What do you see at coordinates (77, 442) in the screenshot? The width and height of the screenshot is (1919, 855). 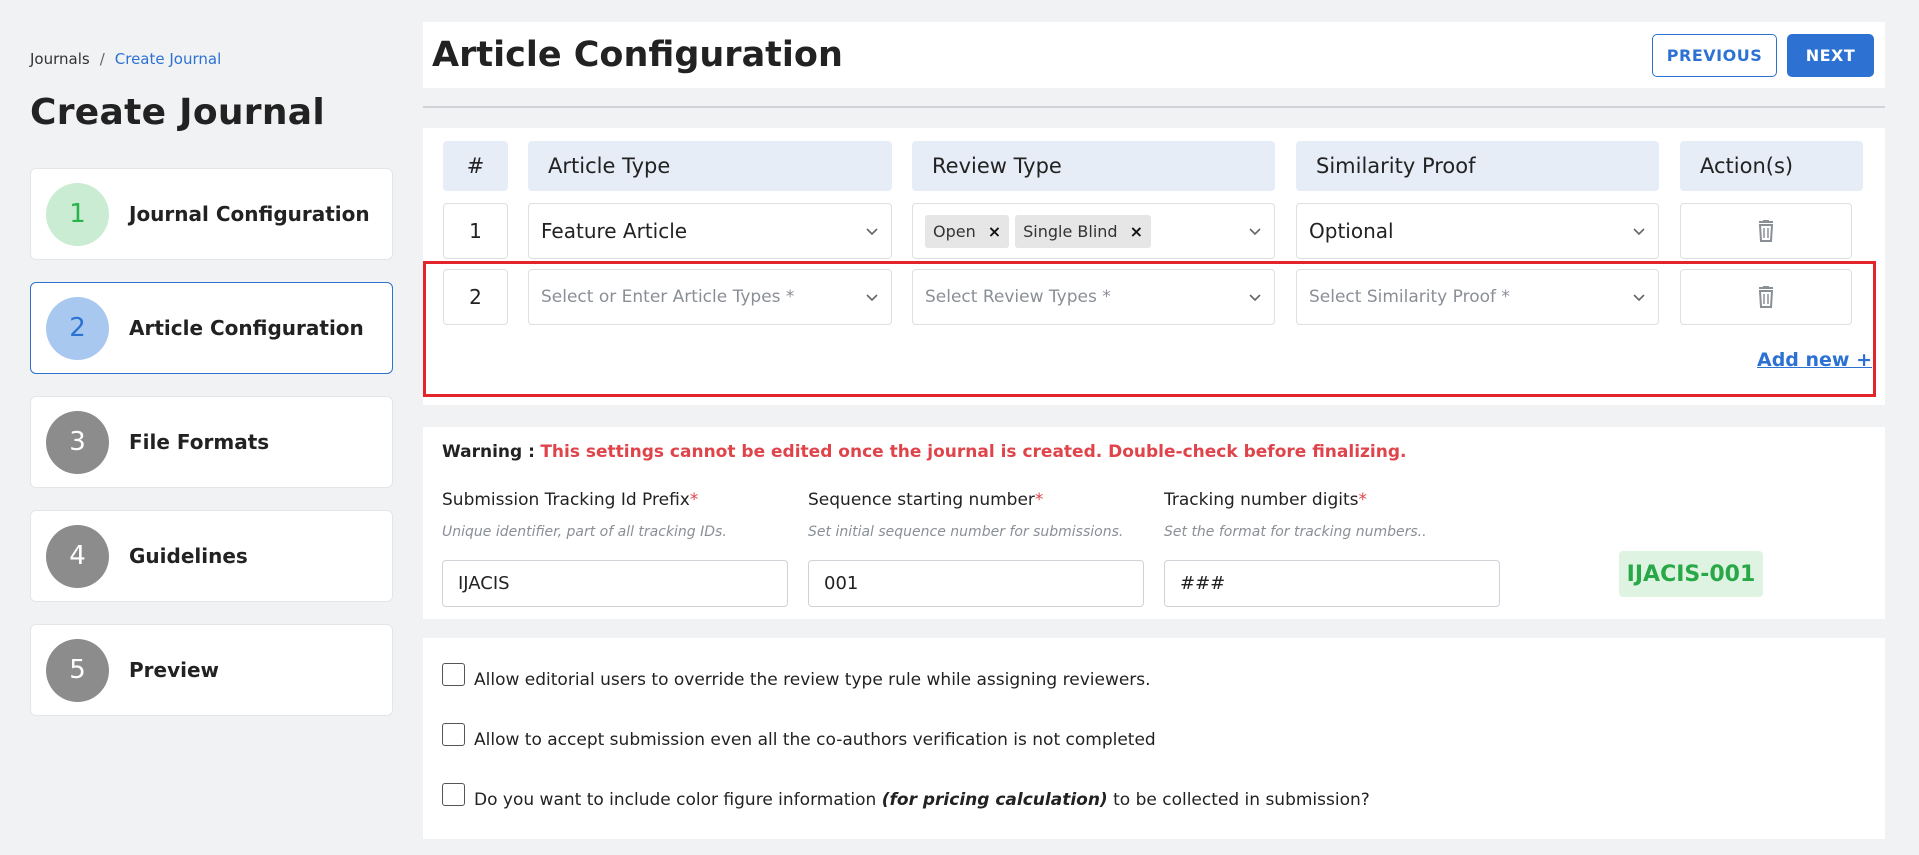 I see `step-number: 3` at bounding box center [77, 442].